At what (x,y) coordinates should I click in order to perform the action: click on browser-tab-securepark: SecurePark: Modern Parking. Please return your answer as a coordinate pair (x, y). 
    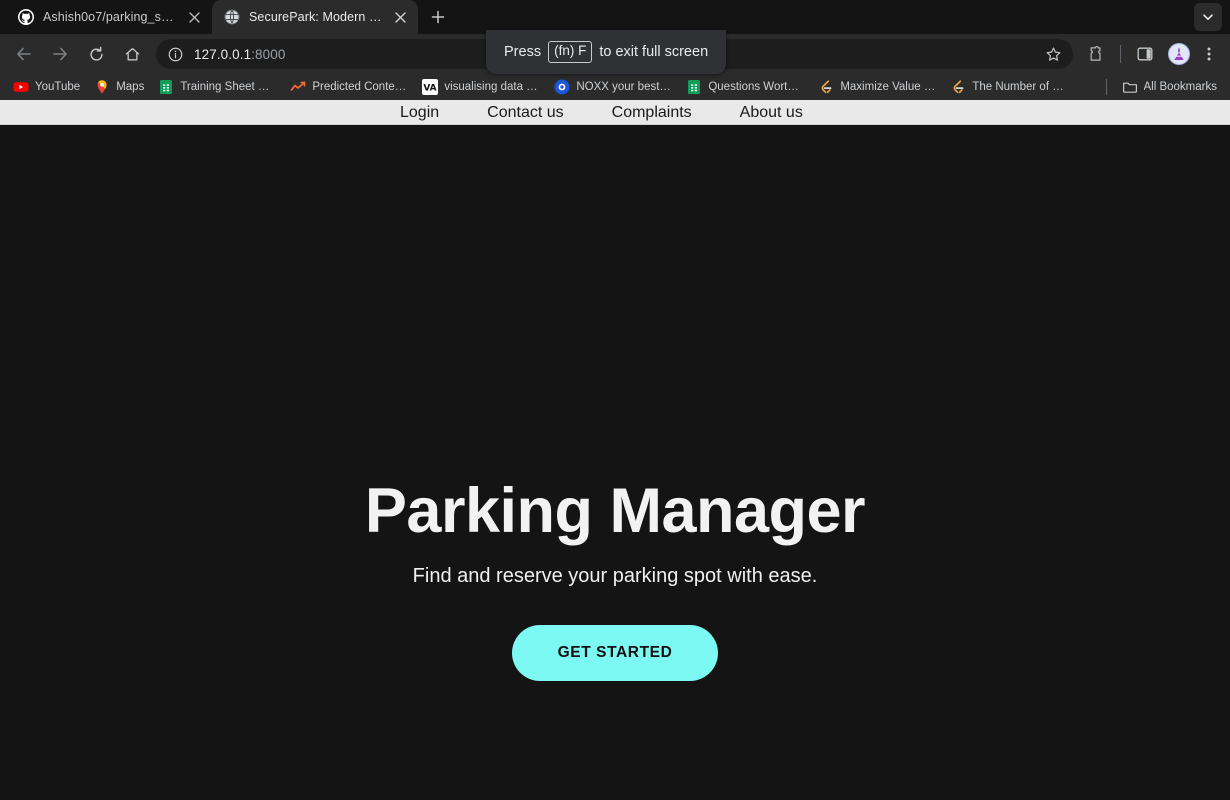
    Looking at the image, I should click on (315, 17).